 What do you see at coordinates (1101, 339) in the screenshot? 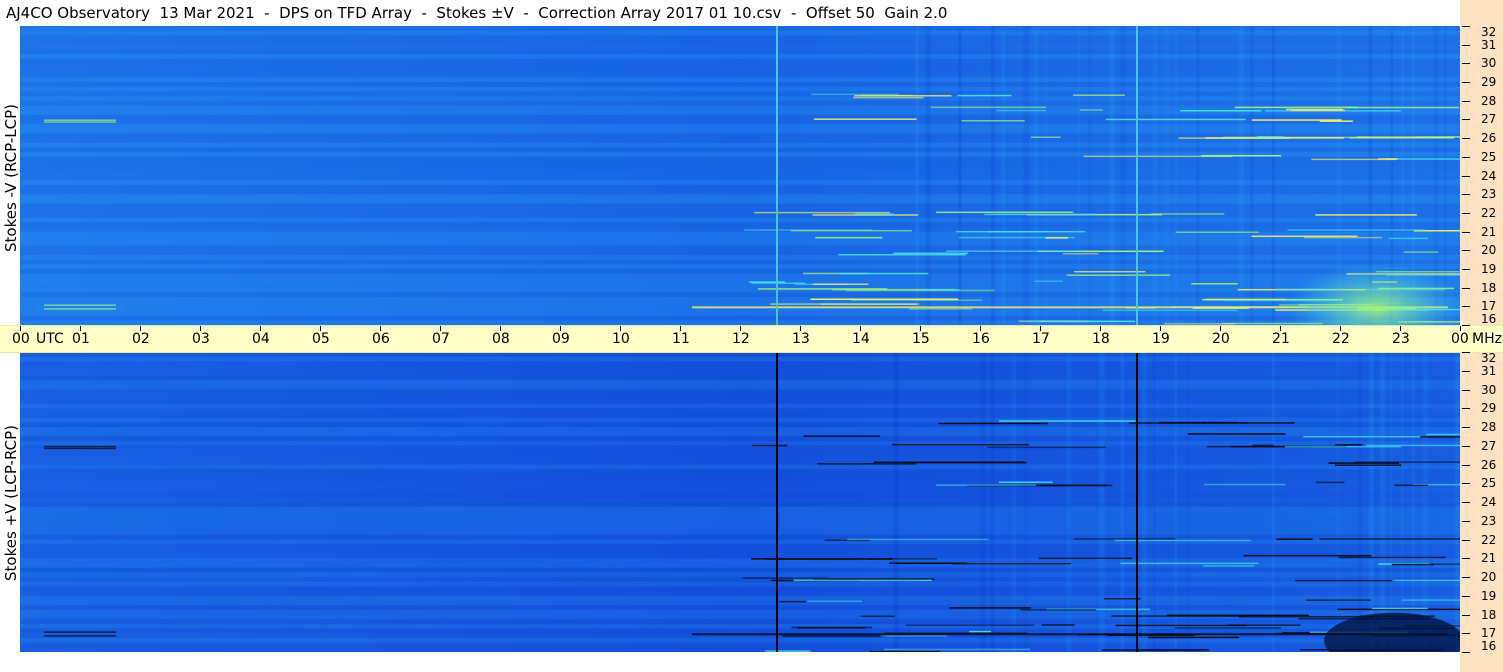
I see `time-tick-label: 18` at bounding box center [1101, 339].